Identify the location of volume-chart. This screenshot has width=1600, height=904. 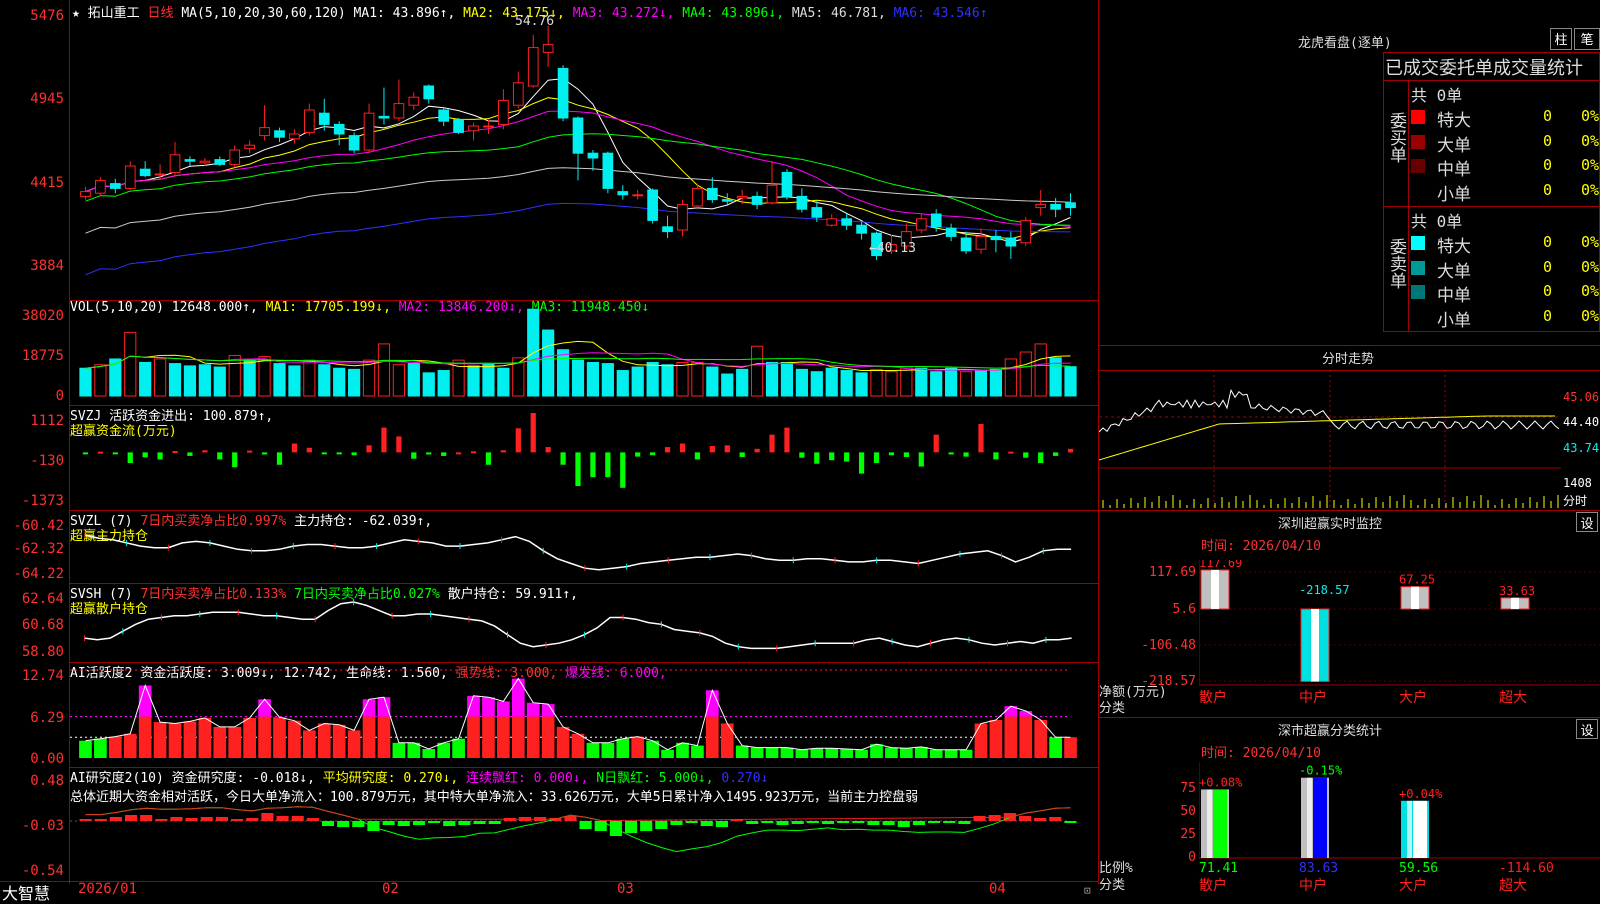
(584, 352).